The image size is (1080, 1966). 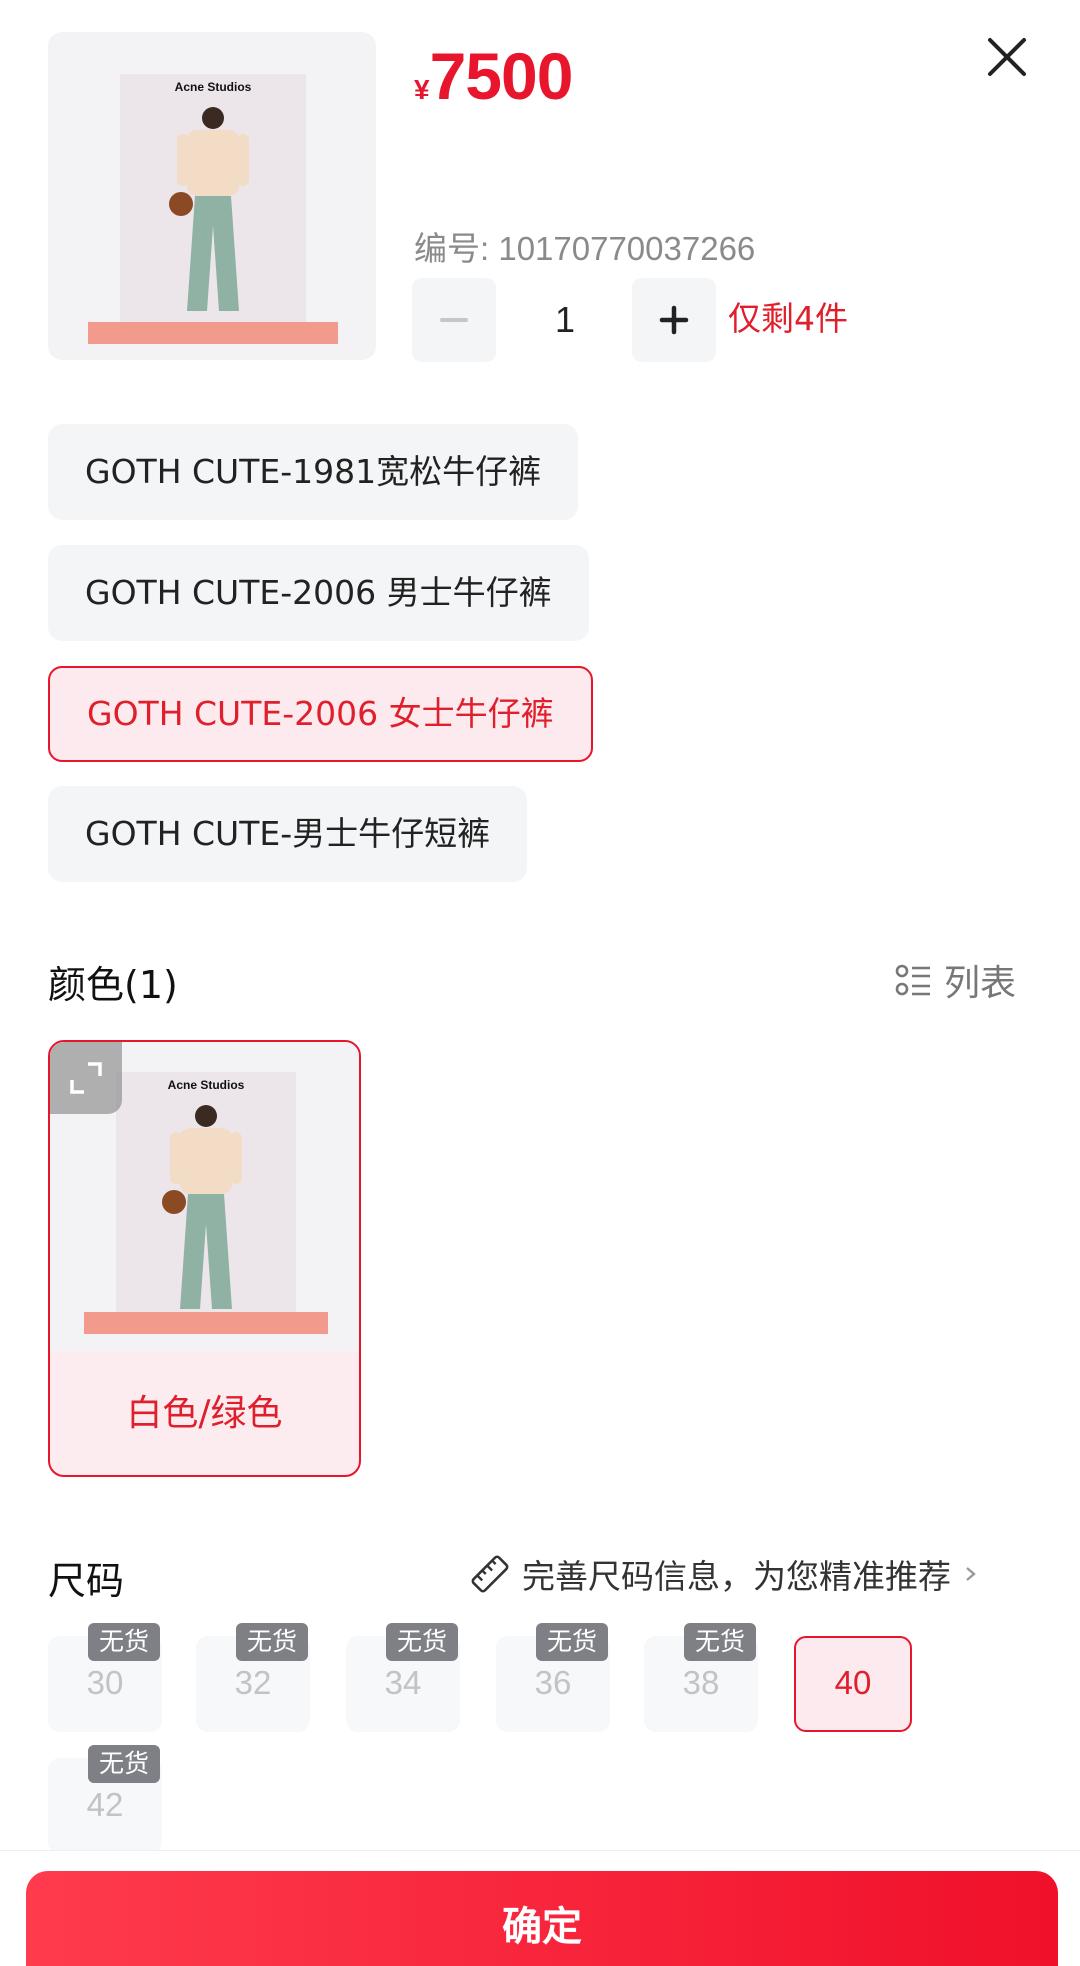 I want to click on variant-option: GOTH CUTE-2006 男士牛仔裤, so click(x=318, y=593).